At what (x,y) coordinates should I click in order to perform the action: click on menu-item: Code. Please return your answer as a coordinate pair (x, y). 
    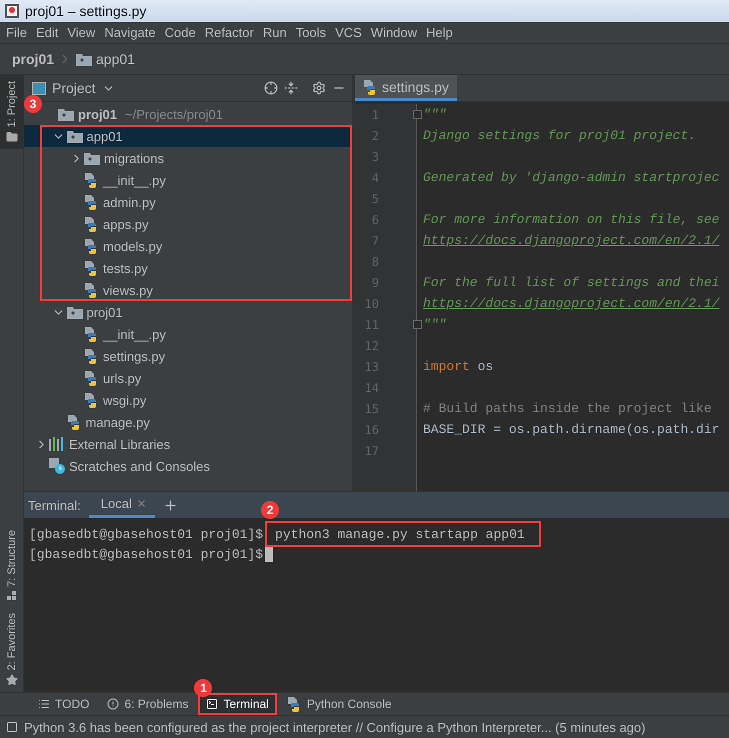
    Looking at the image, I should click on (180, 32).